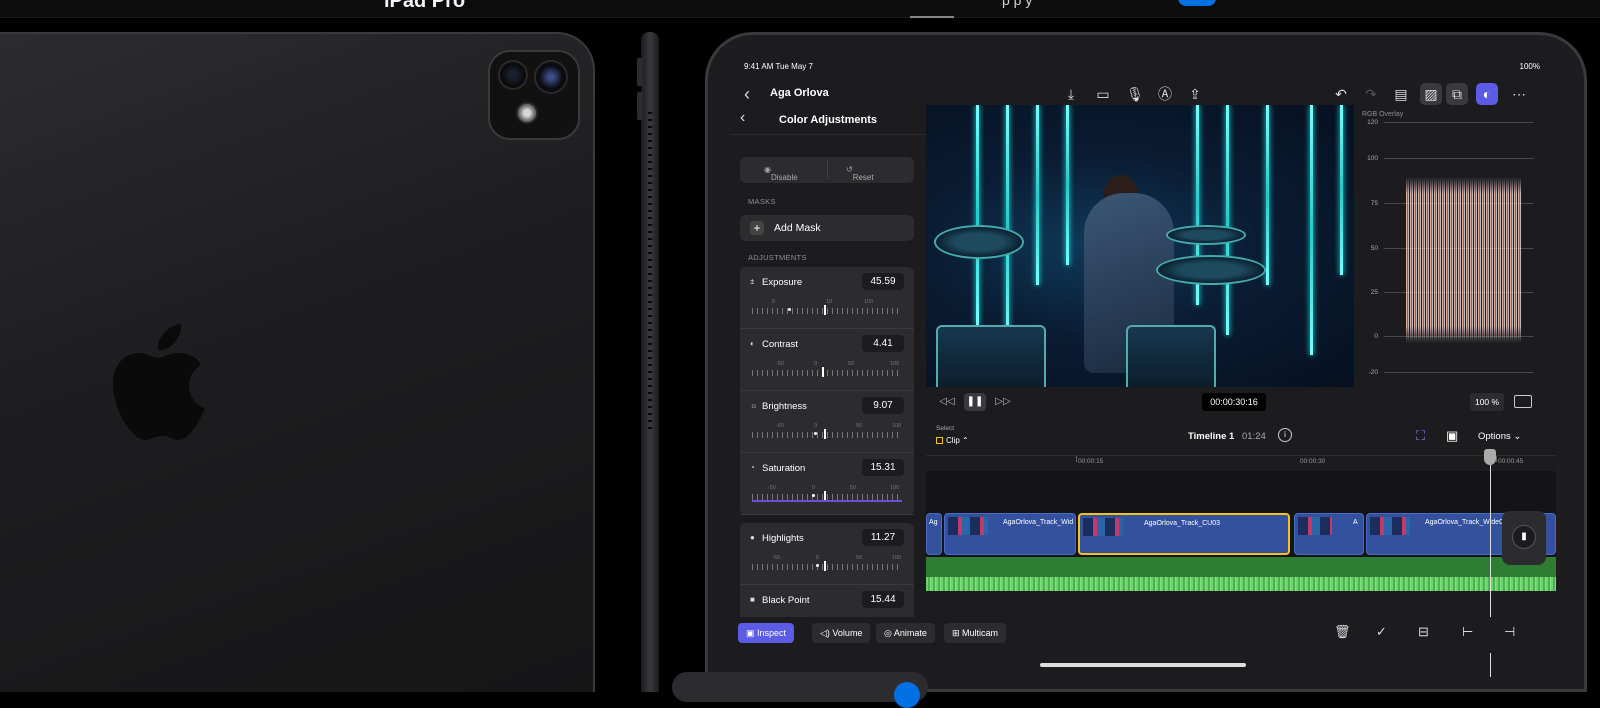 This screenshot has height=708, width=1600. What do you see at coordinates (1195, 94) in the screenshot?
I see `share-icon: ⇪` at bounding box center [1195, 94].